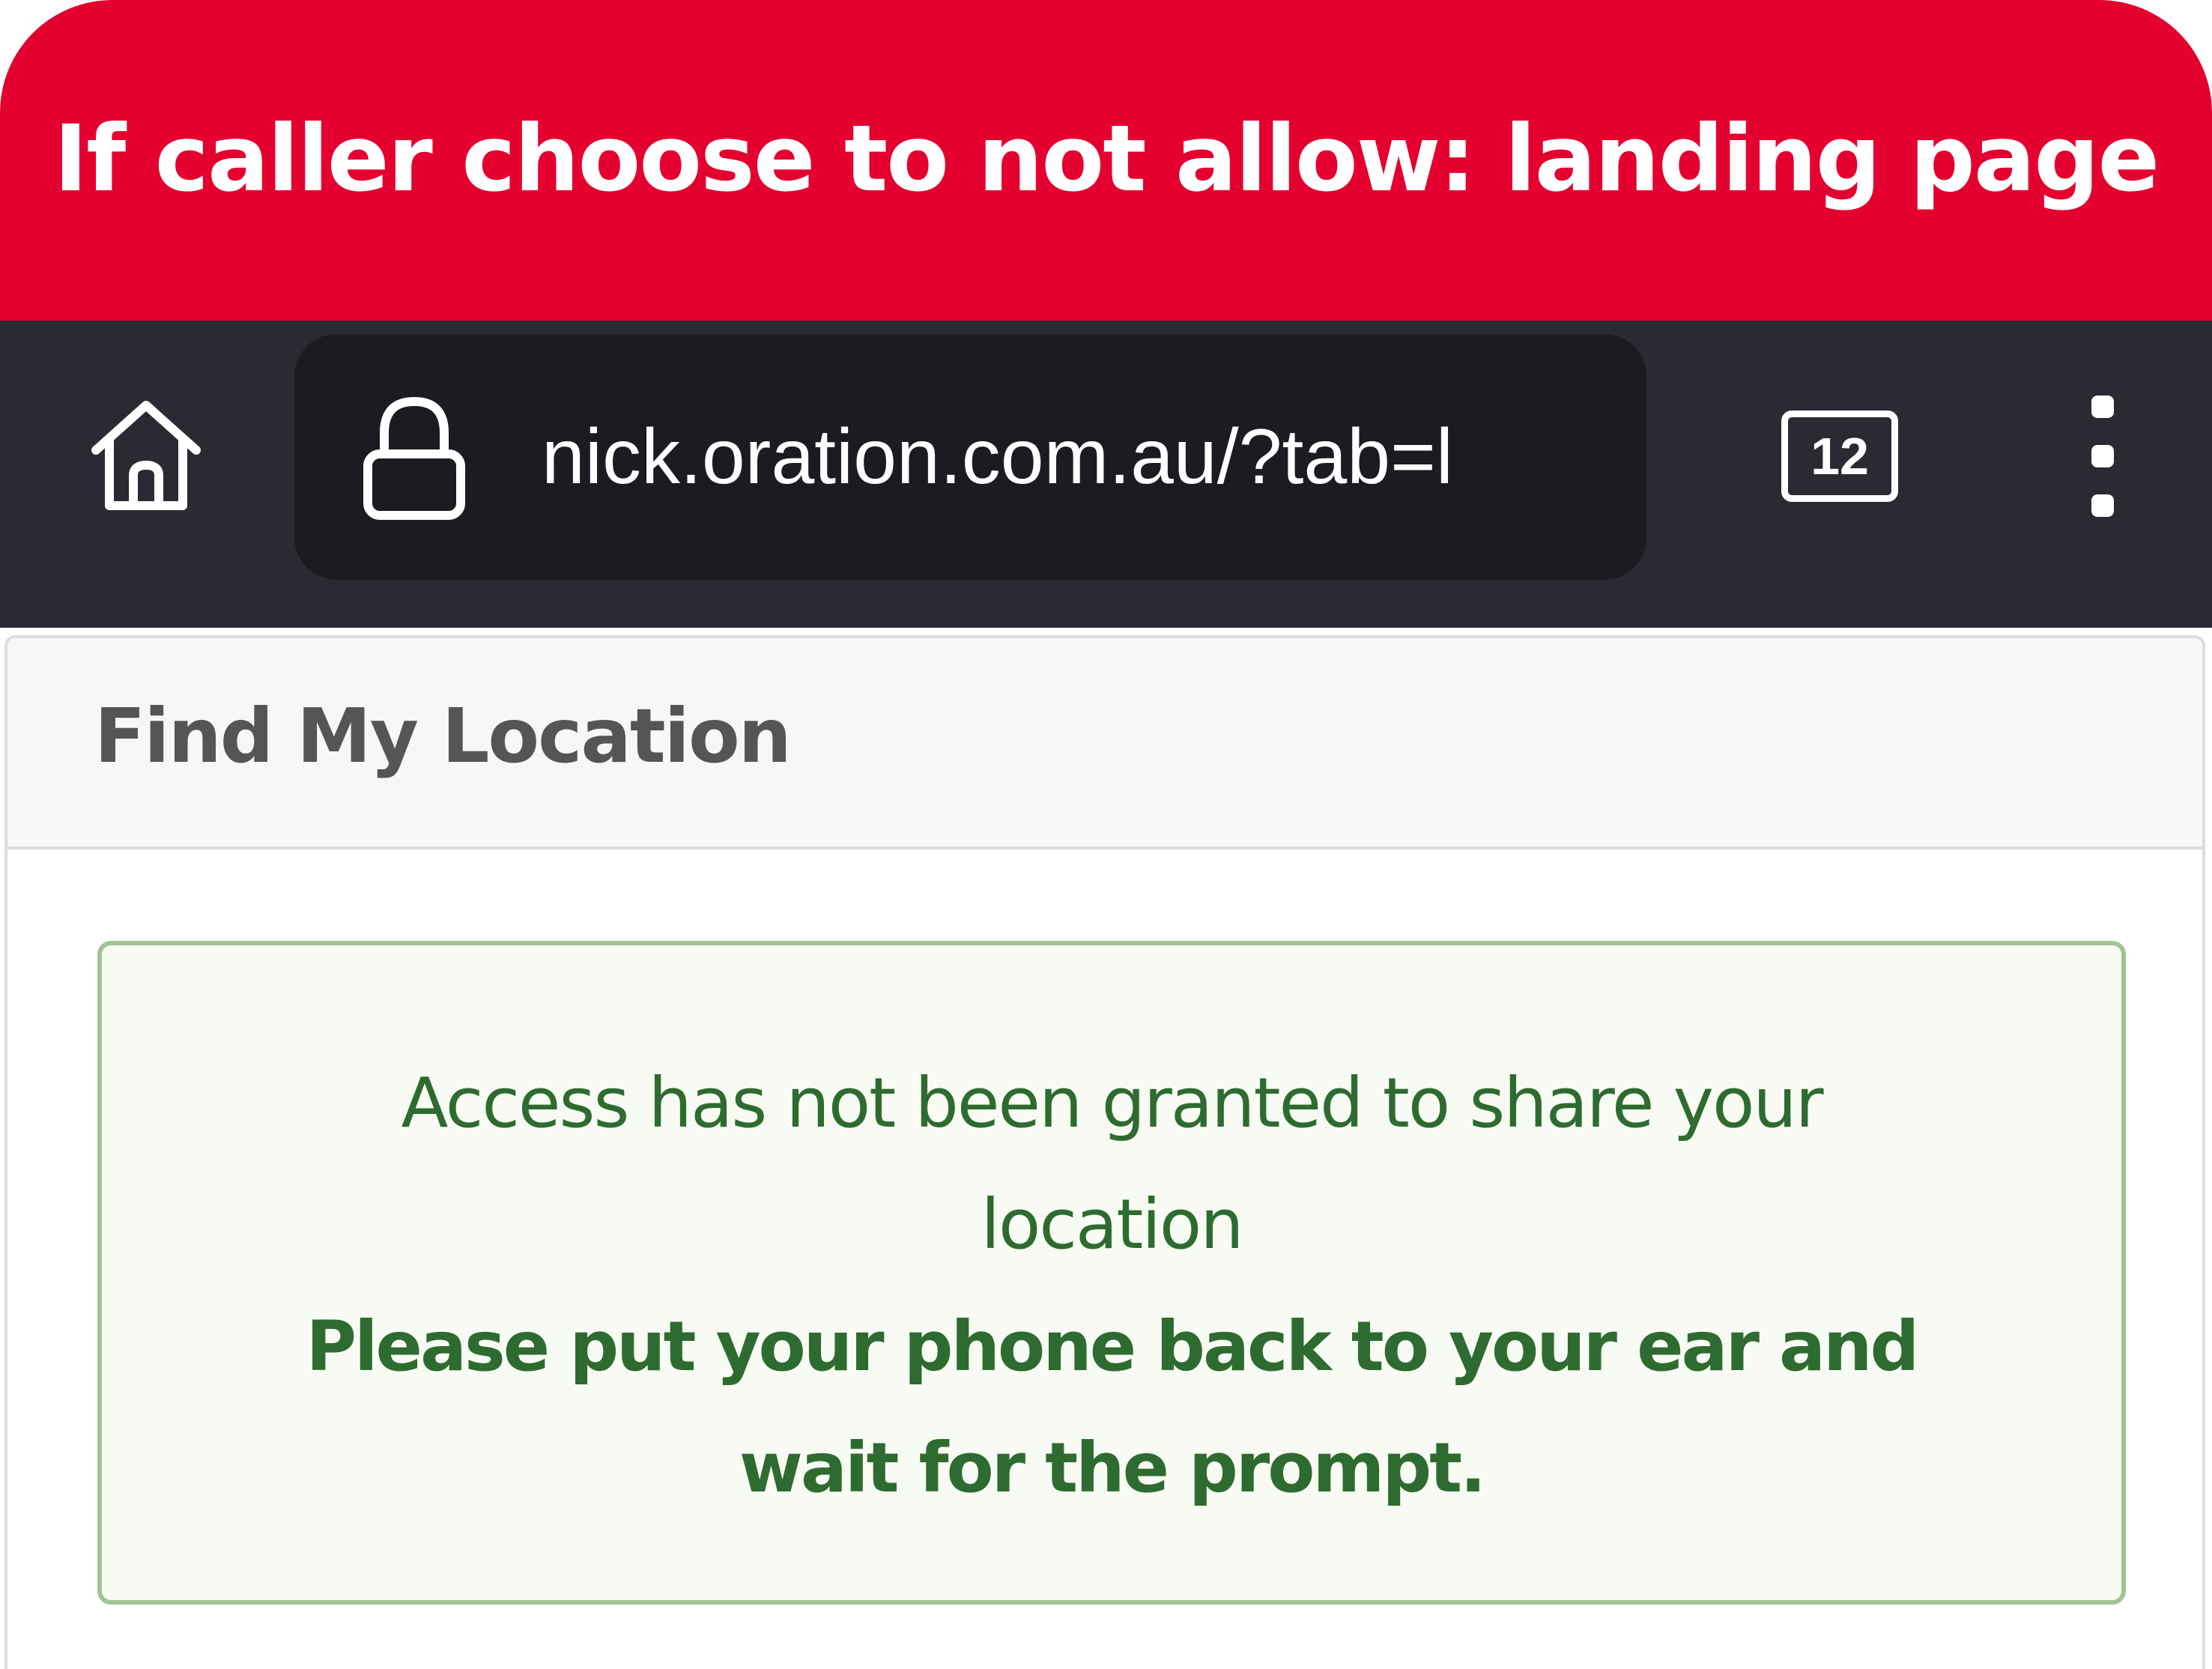  I want to click on page-title: Find My Location, so click(443, 736).